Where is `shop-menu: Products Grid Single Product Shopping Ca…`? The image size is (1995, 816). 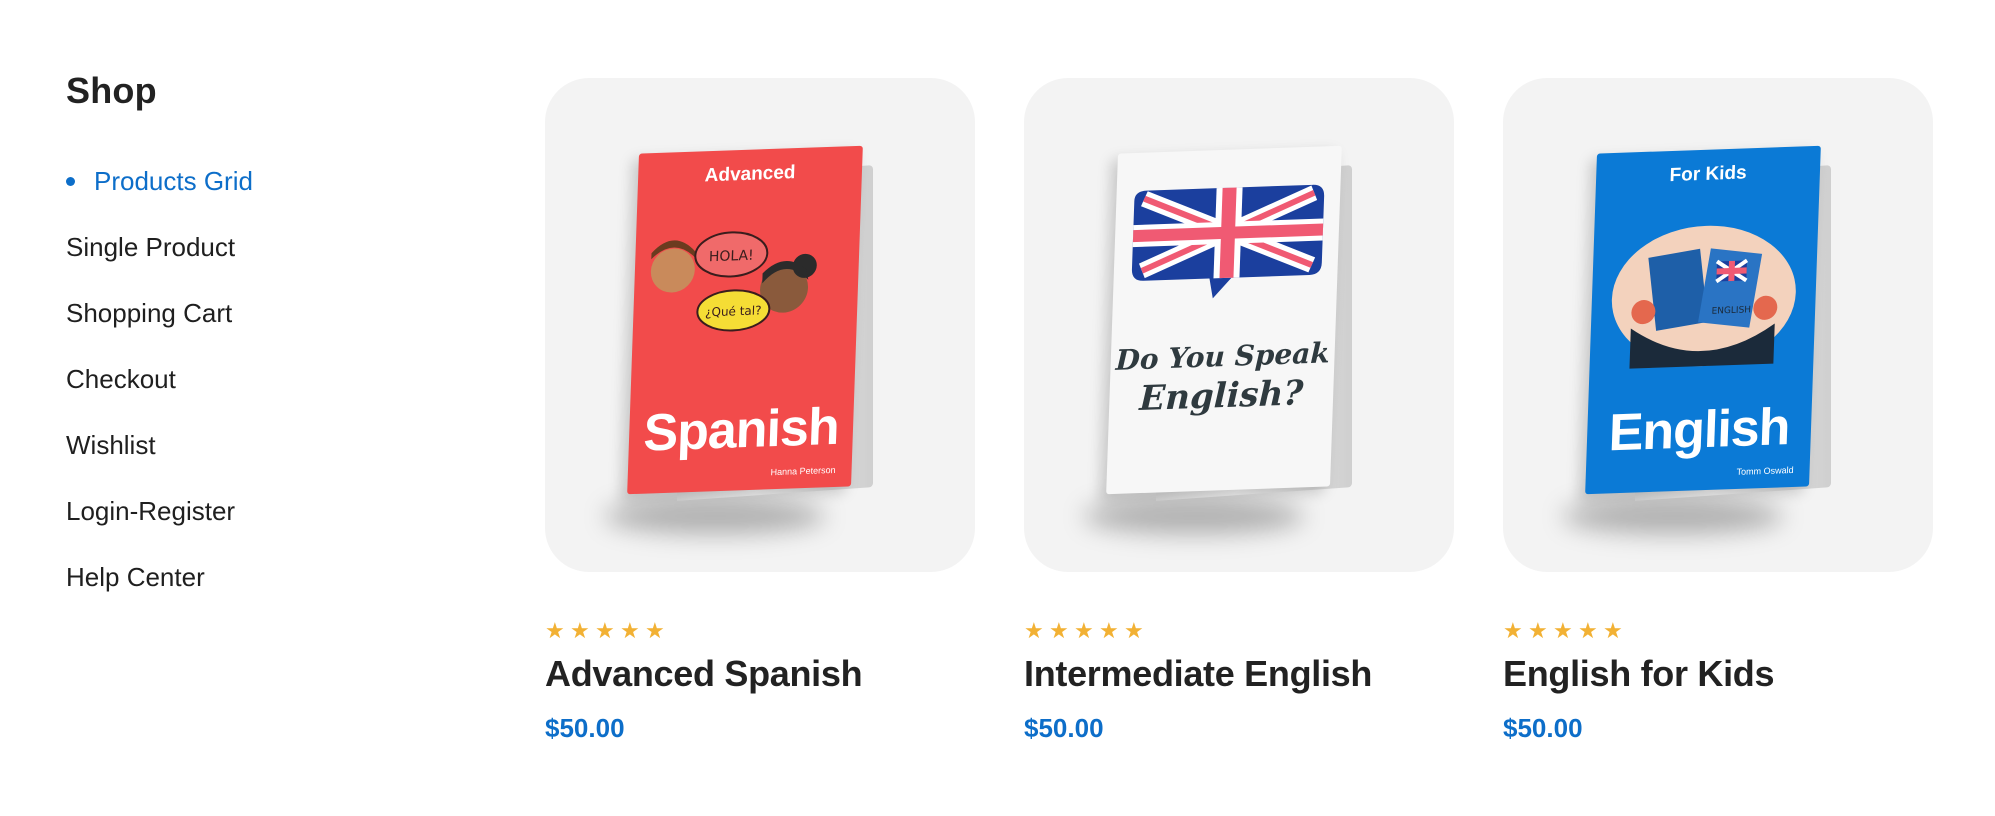
shop-menu: Products Grid Single Product Shopping Ca… is located at coordinates (246, 379).